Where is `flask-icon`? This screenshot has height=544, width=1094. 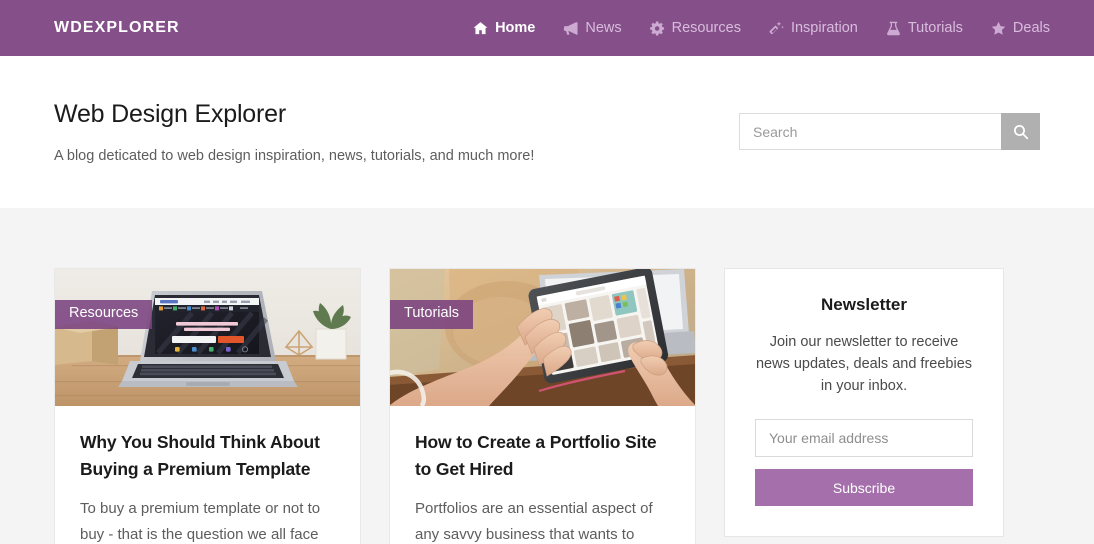
flask-icon is located at coordinates (893, 28).